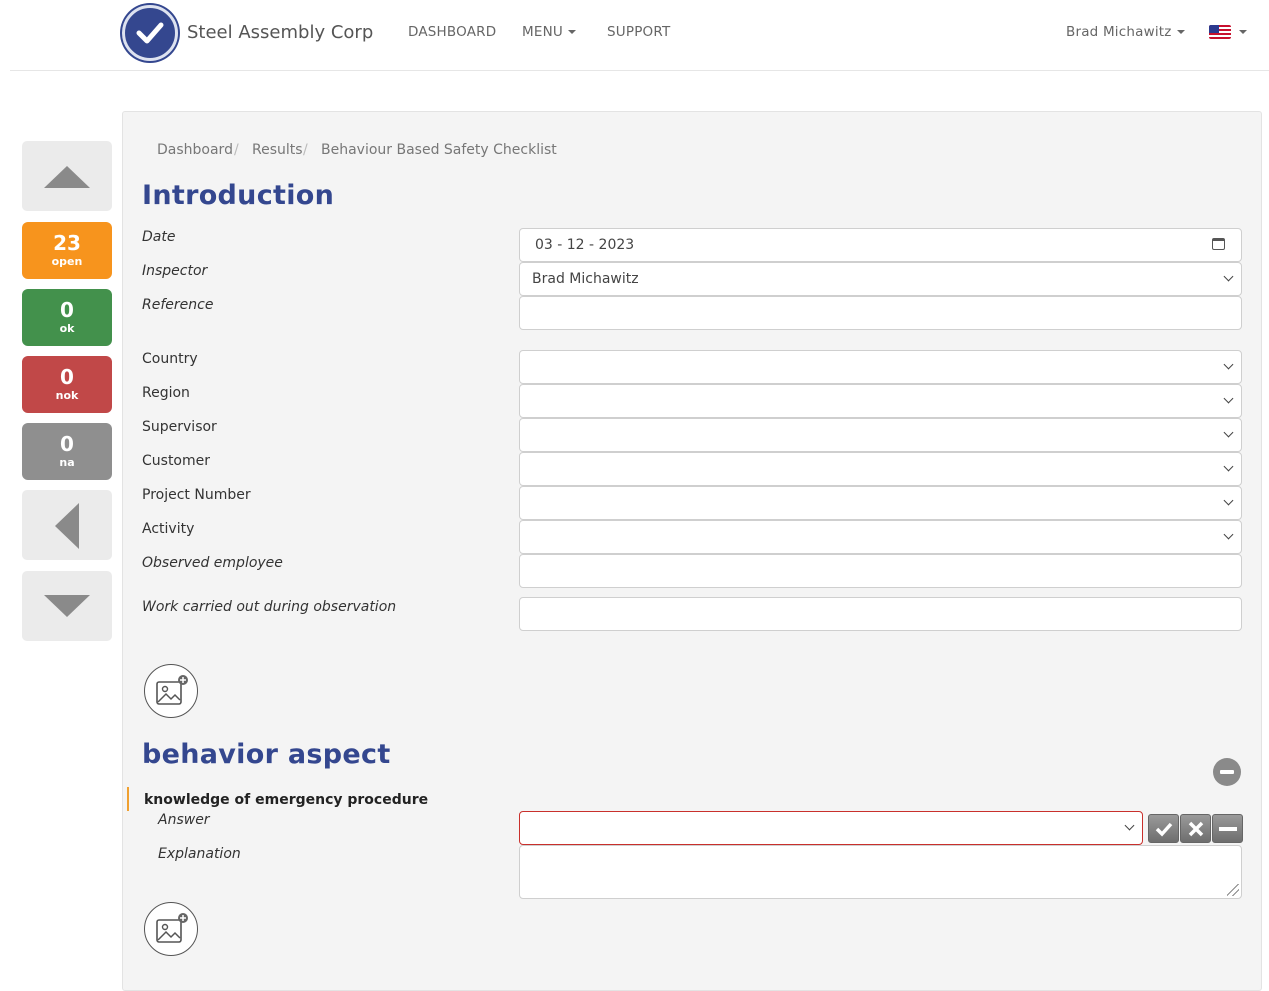 The width and height of the screenshot is (1269, 991). What do you see at coordinates (286, 800) in the screenshot?
I see `question-text: knowledge of emergency procedure` at bounding box center [286, 800].